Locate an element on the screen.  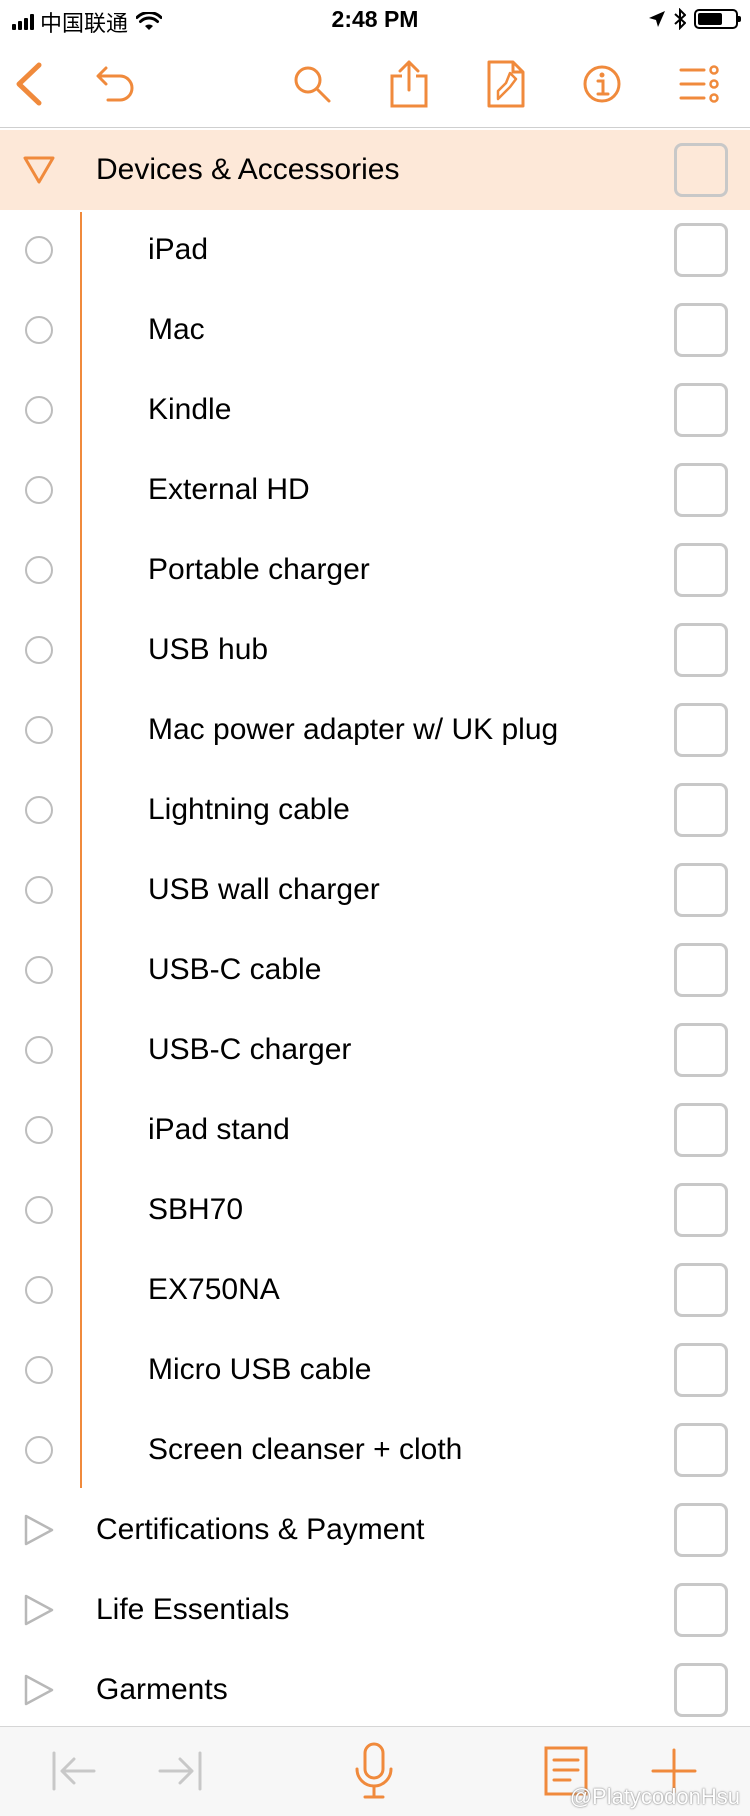
style-button is located at coordinates (506, 84).